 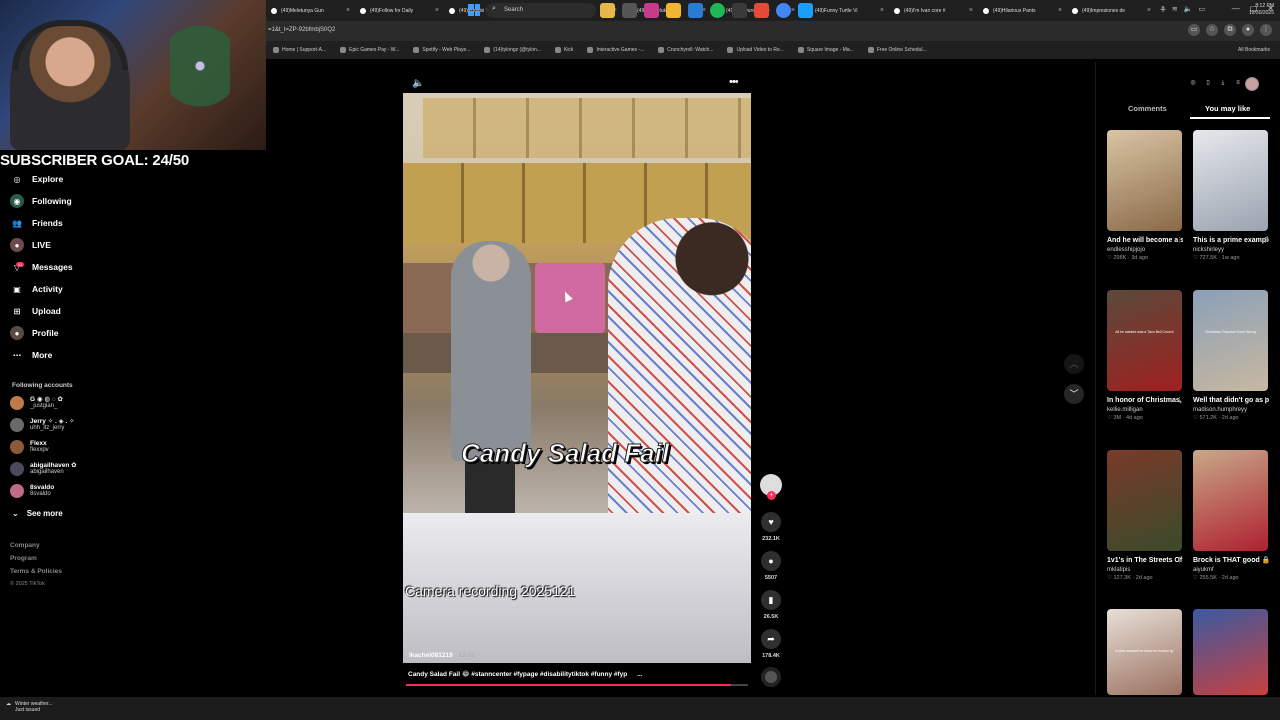 What do you see at coordinates (310, 10) in the screenshot?
I see `browser-tab: (49)Meletunya Gun ×` at bounding box center [310, 10].